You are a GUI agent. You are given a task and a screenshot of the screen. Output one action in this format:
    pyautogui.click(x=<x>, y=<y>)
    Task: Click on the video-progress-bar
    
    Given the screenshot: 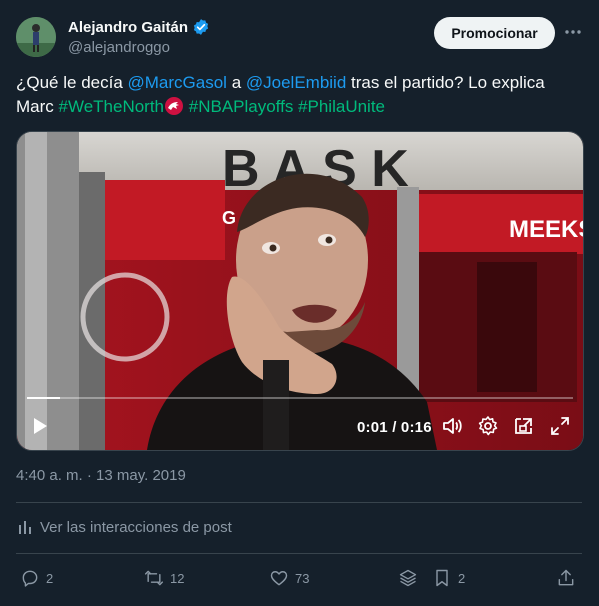 What is the action you would take?
    pyautogui.click(x=300, y=398)
    